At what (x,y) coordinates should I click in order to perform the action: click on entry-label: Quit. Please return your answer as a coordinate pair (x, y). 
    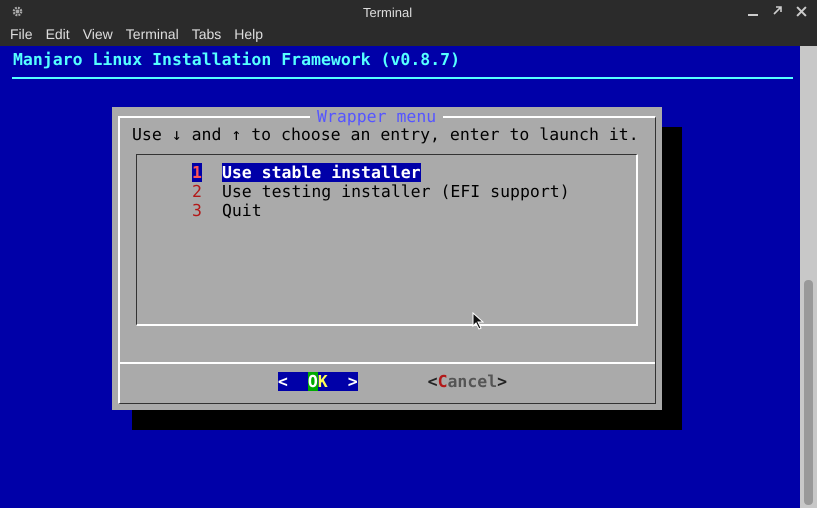
    Looking at the image, I should click on (242, 210).